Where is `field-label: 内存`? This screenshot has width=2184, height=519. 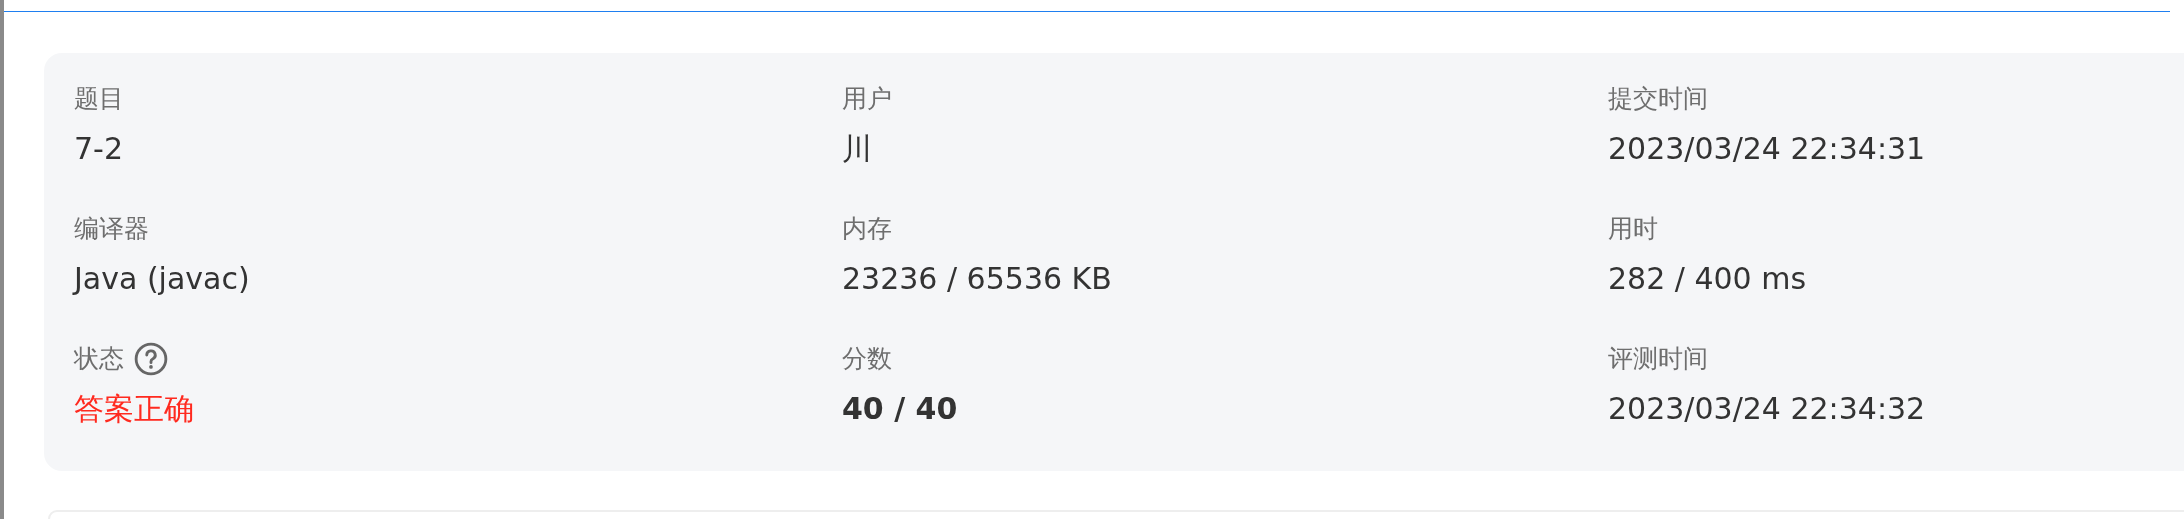 field-label: 内存 is located at coordinates (867, 229).